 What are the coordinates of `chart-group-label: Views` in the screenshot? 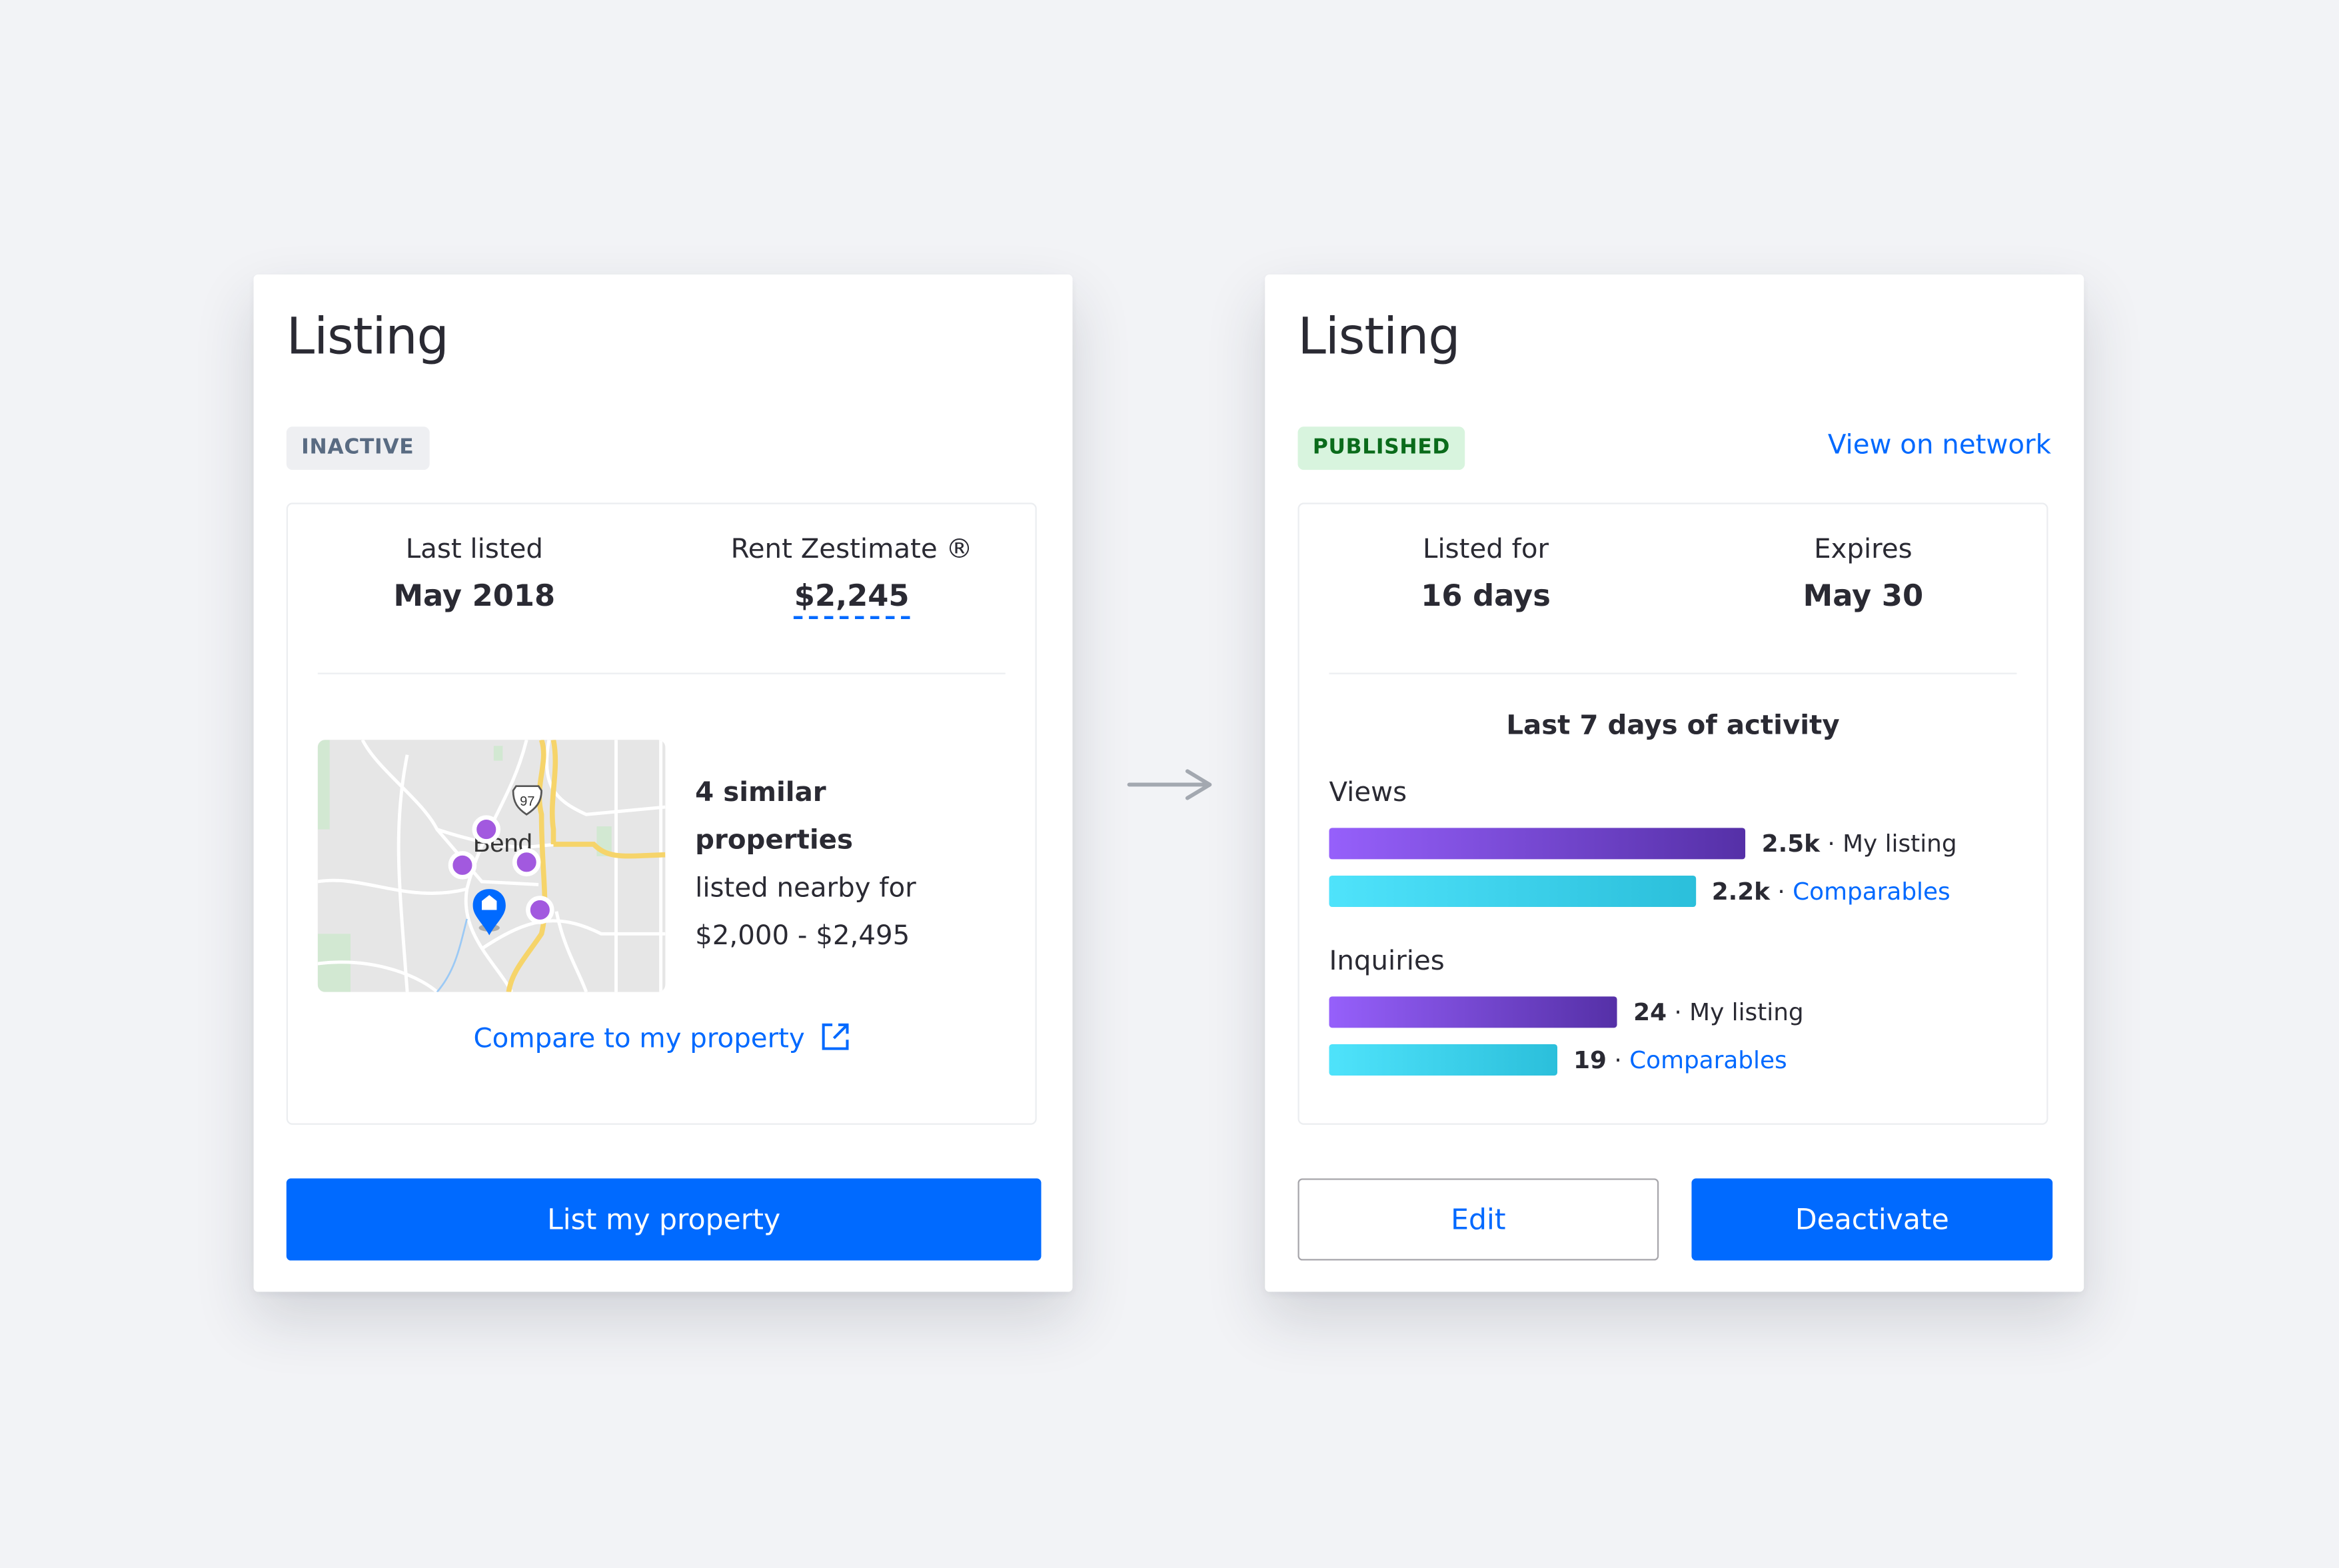 It's located at (1368, 793).